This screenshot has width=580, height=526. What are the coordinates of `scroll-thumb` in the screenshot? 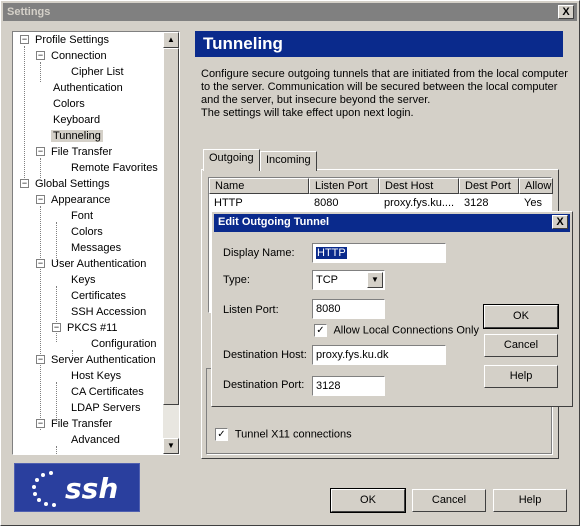 It's located at (171, 226).